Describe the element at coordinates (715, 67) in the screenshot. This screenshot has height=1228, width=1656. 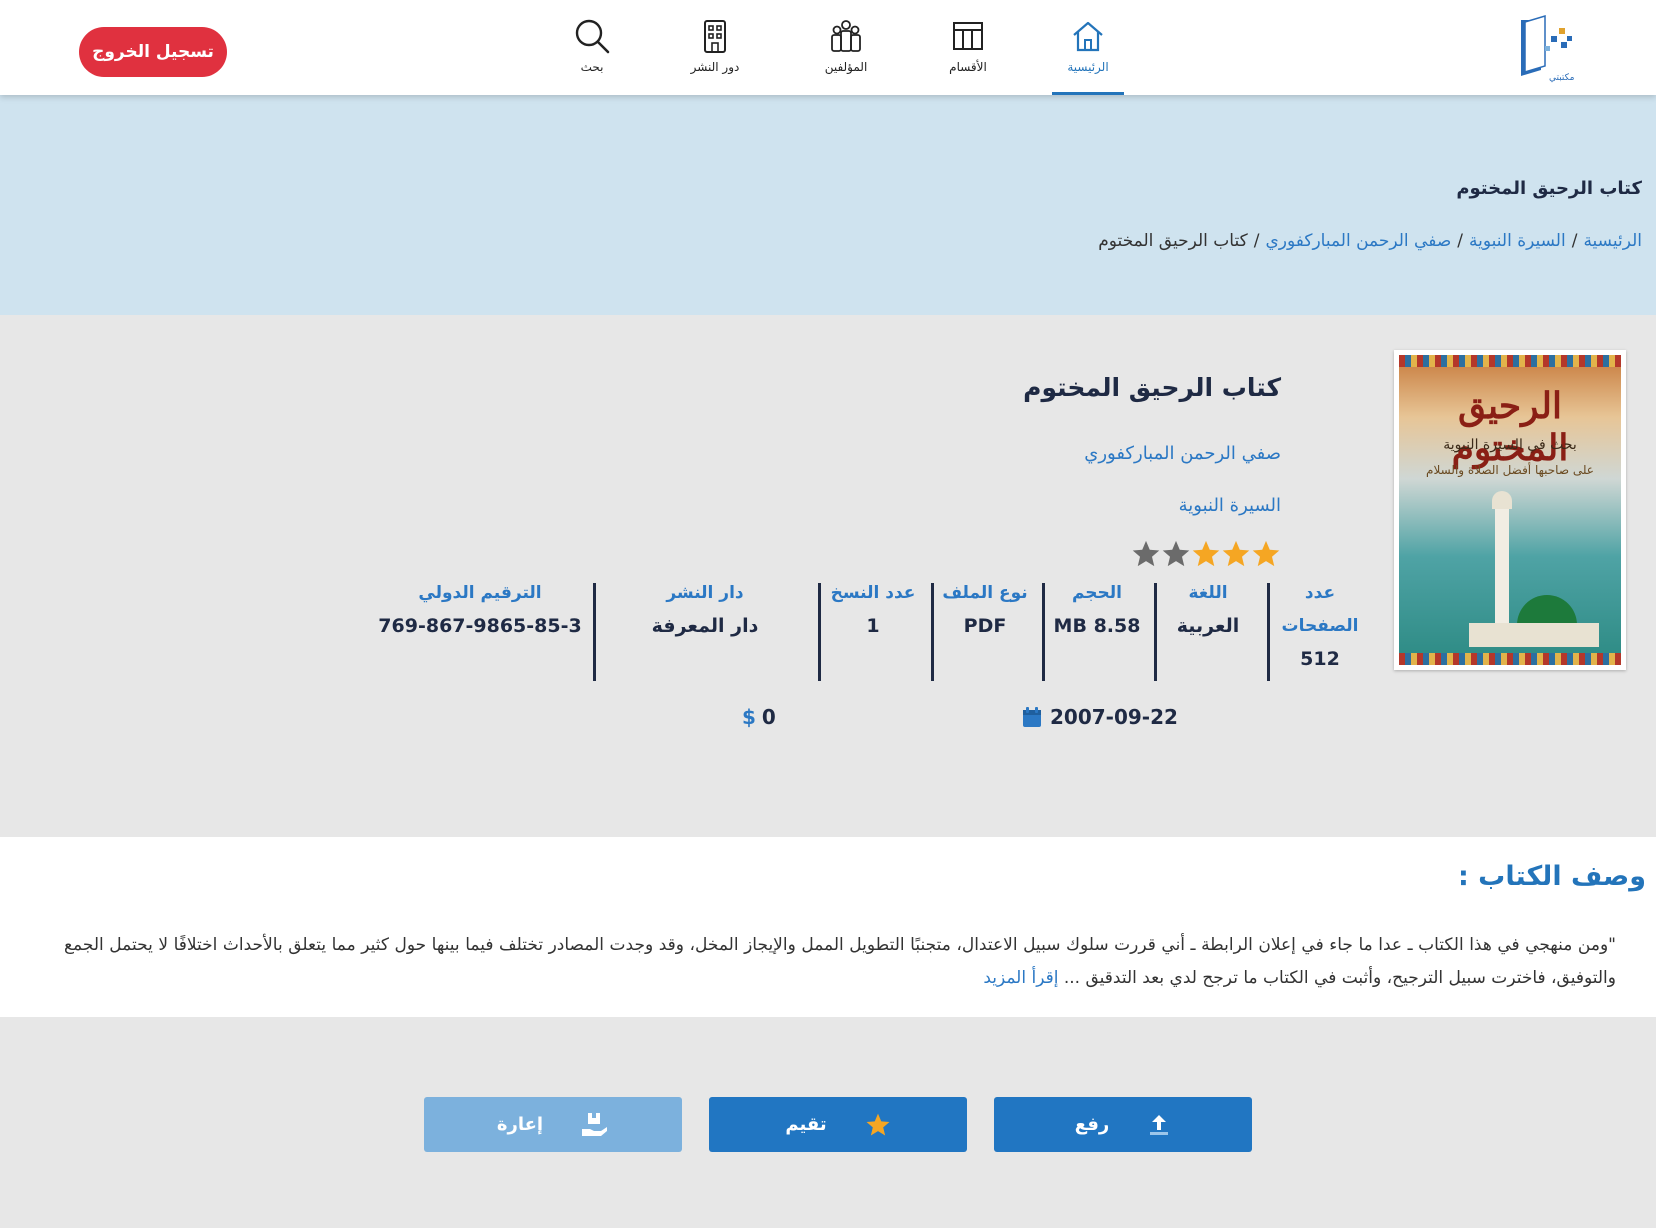
I see `nav-label-publishers: دور النشر` at that location.